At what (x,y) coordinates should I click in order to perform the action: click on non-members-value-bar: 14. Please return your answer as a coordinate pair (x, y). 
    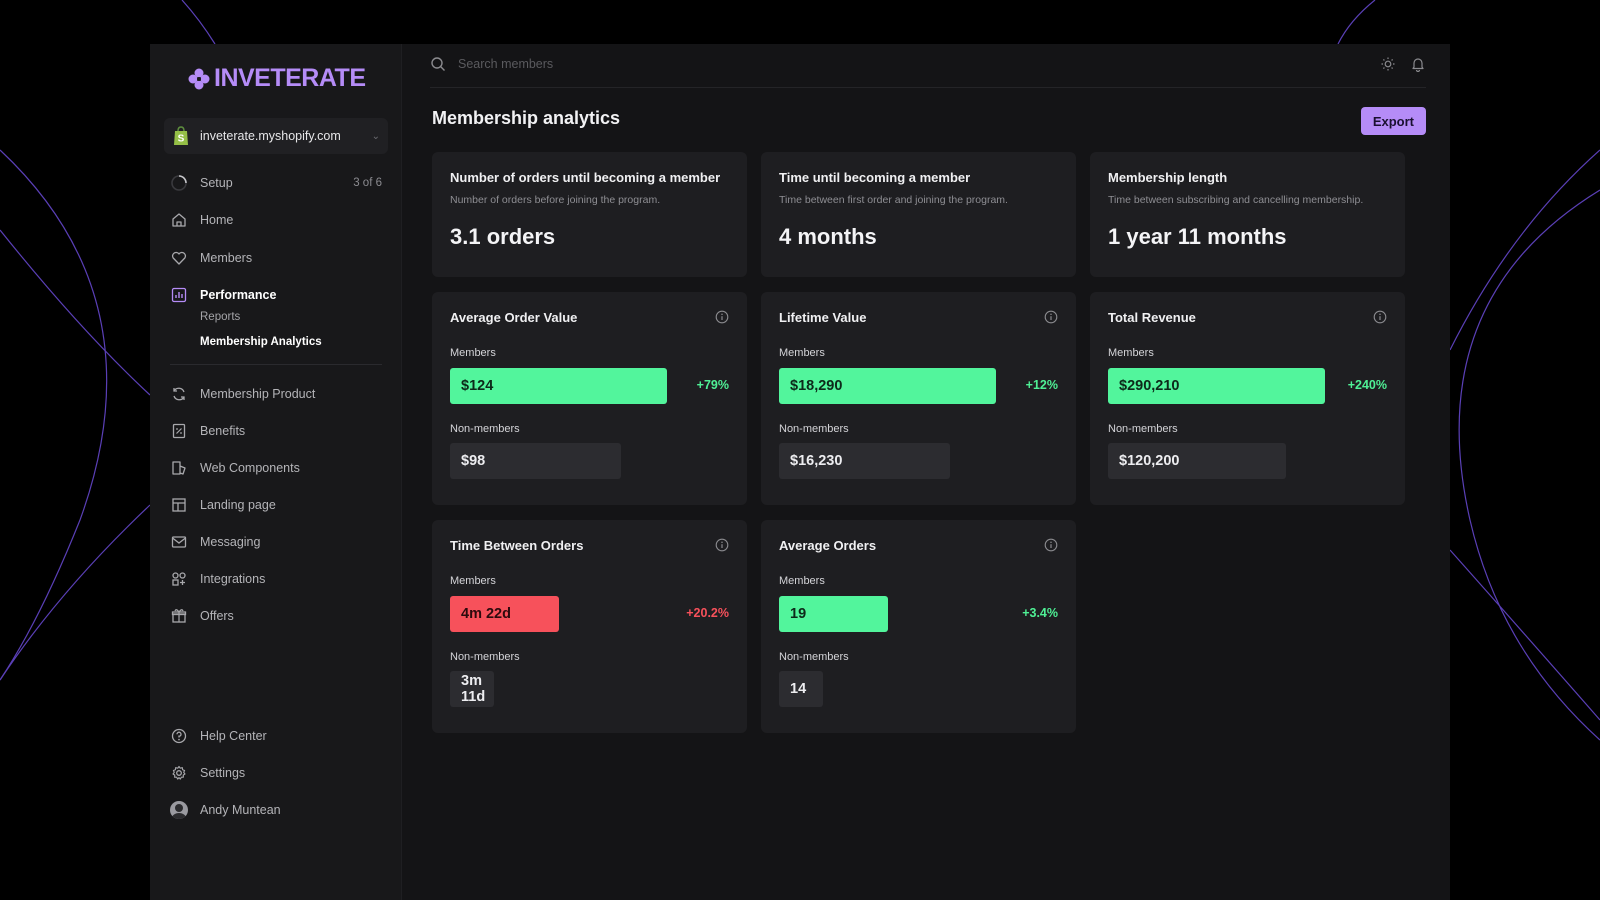
    Looking at the image, I should click on (801, 689).